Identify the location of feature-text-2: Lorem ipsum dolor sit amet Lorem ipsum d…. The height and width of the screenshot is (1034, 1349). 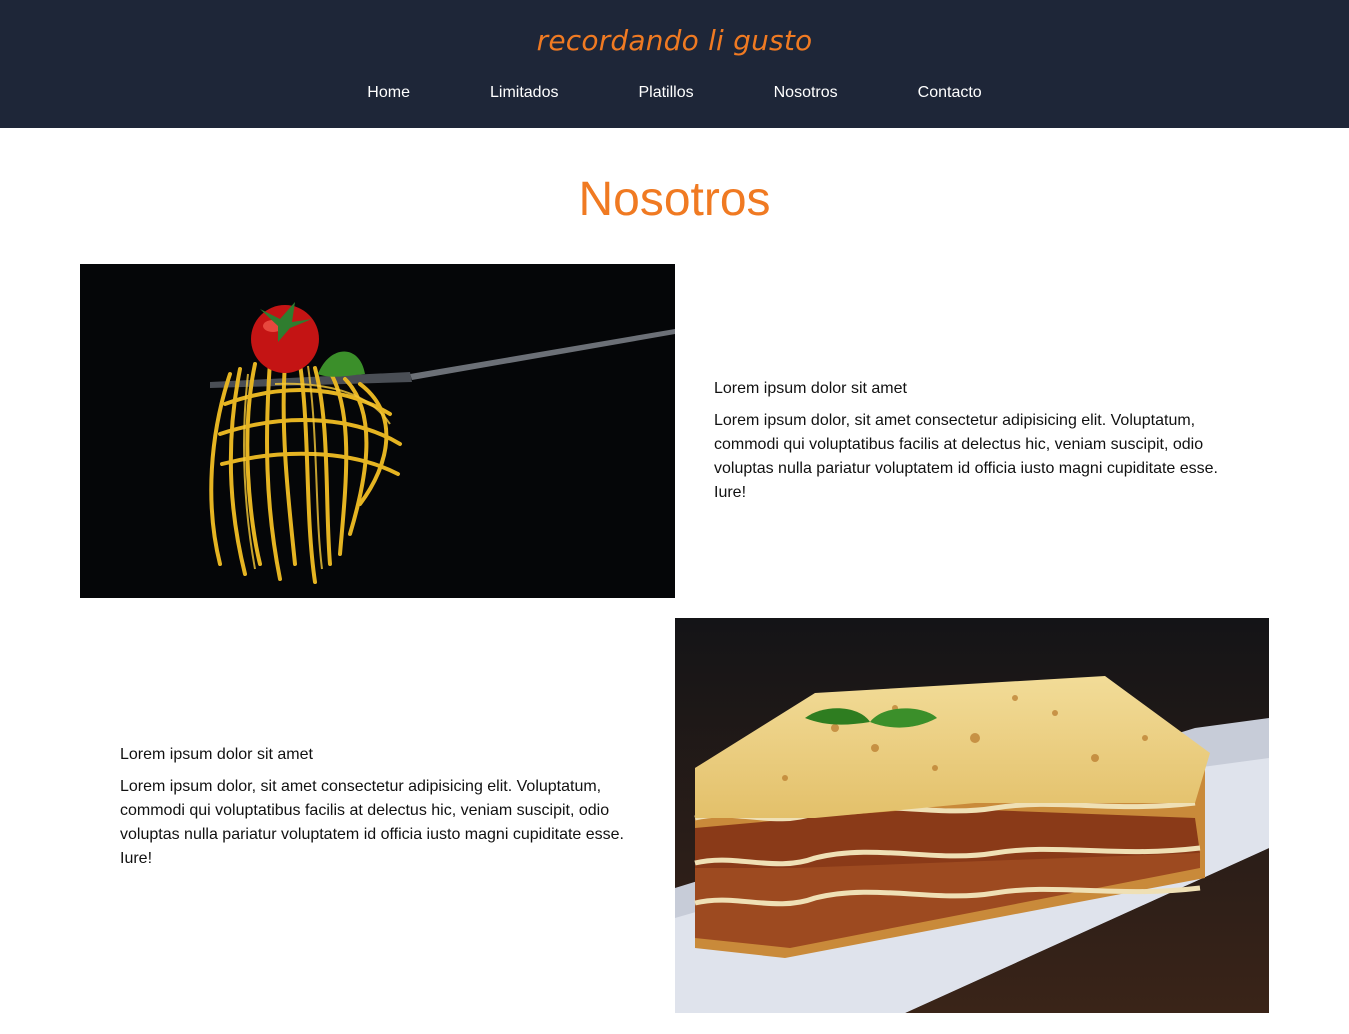
(380, 807).